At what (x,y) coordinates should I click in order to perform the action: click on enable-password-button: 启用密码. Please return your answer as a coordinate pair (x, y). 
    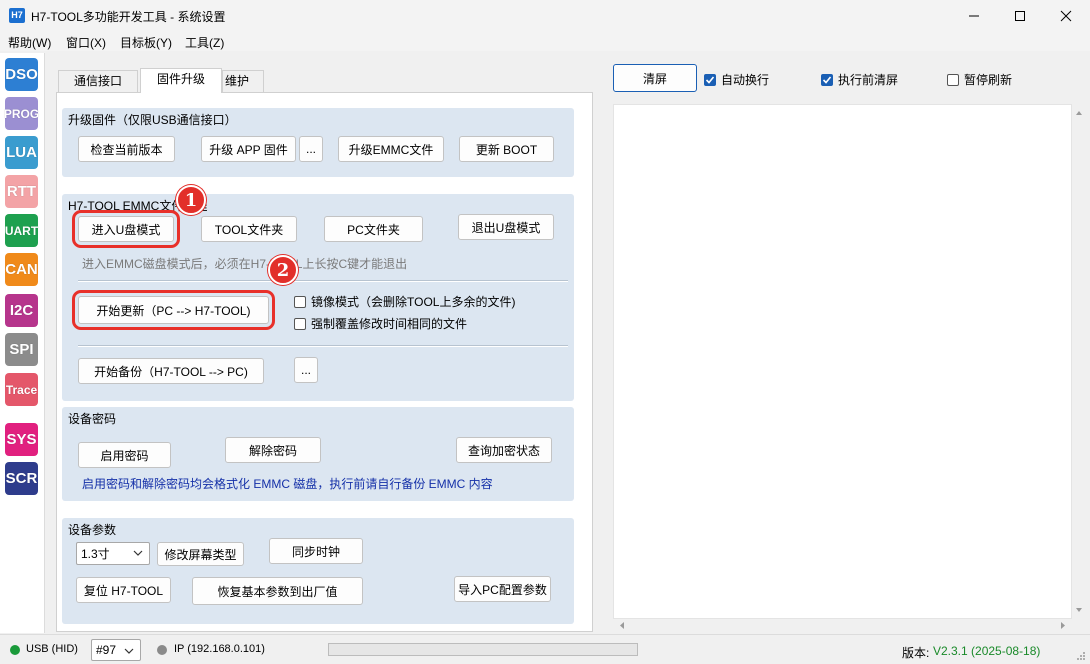
    Looking at the image, I should click on (124, 455).